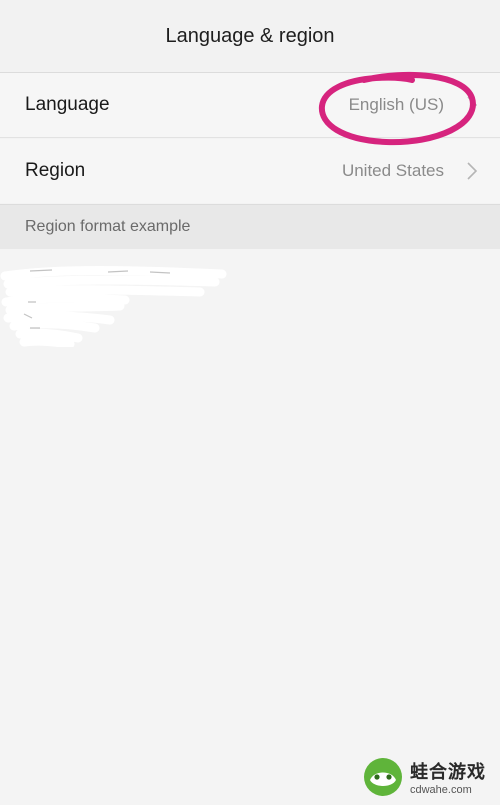 Image resolution: width=500 pixels, height=805 pixels. Describe the element at coordinates (448, 772) in the screenshot. I see `watermark-name: 蛙合游戏` at that location.